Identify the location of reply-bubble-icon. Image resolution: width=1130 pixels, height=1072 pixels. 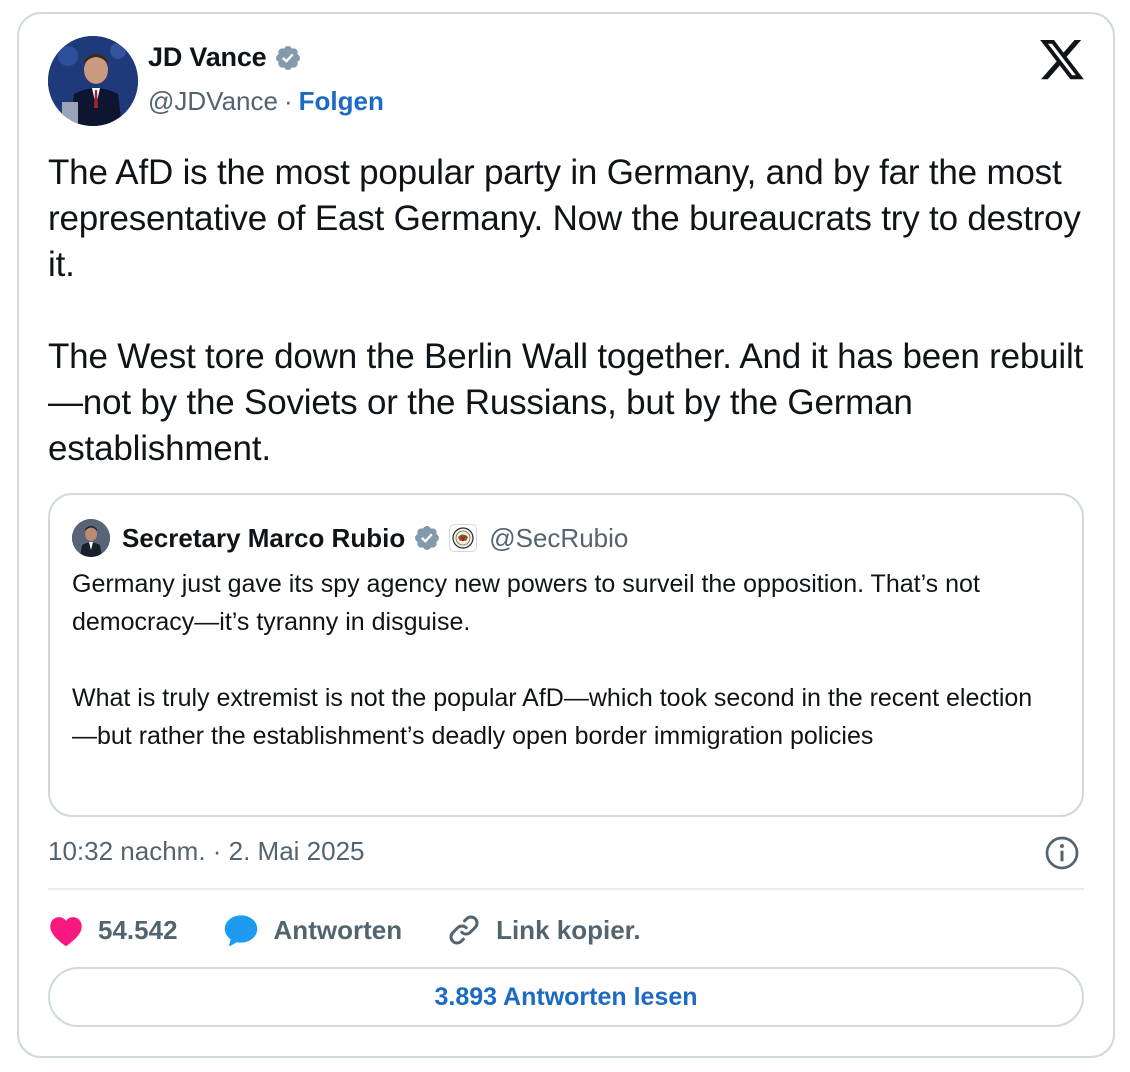
(240, 931).